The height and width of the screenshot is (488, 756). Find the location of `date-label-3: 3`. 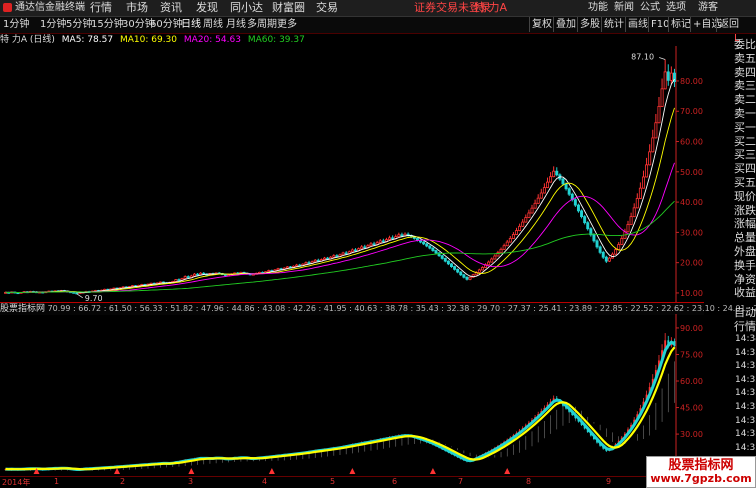

date-label-3: 3 is located at coordinates (191, 481).